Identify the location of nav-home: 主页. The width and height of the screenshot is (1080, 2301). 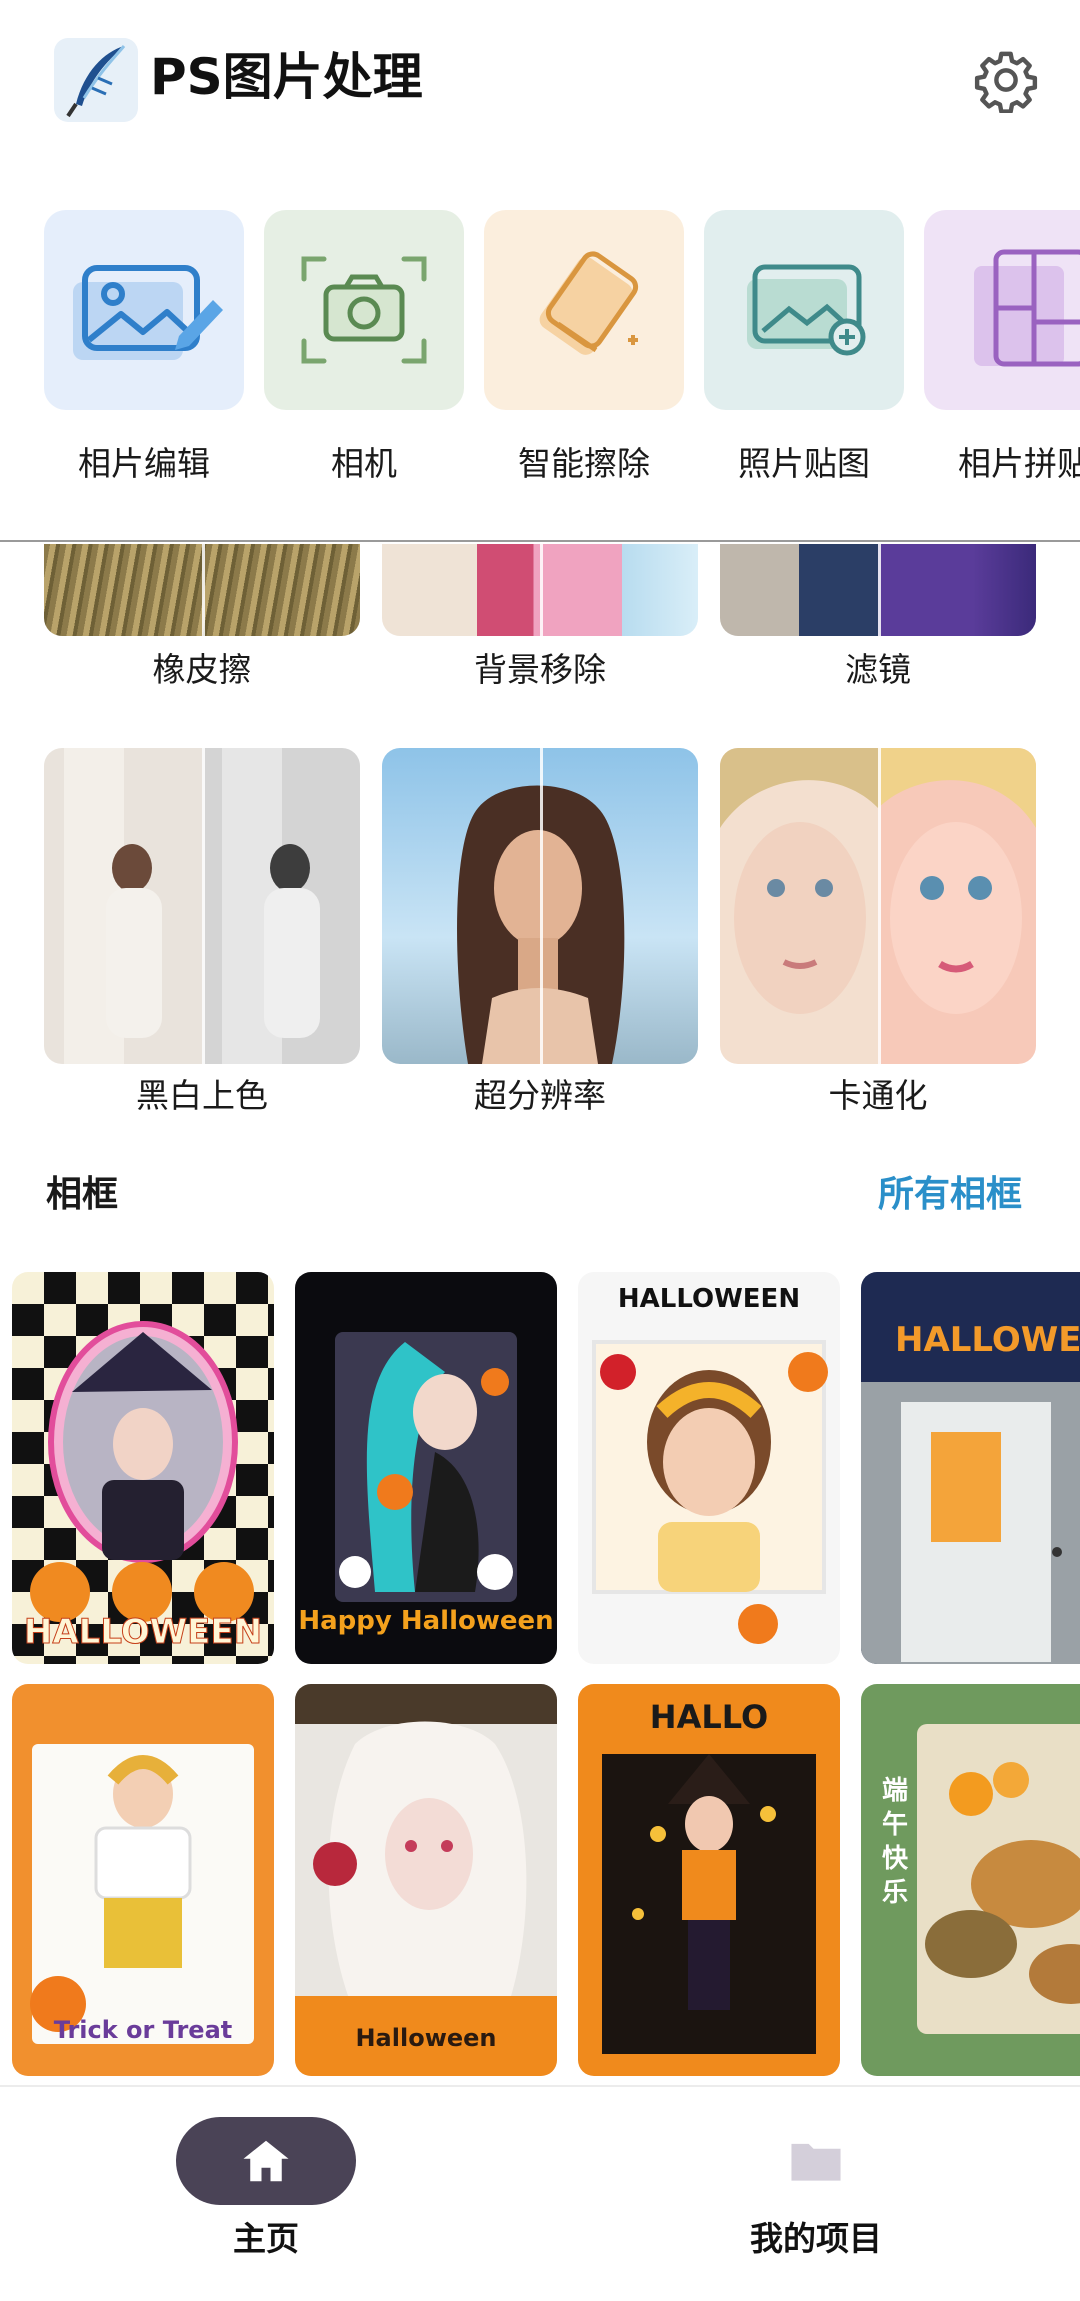
(294, 2202).